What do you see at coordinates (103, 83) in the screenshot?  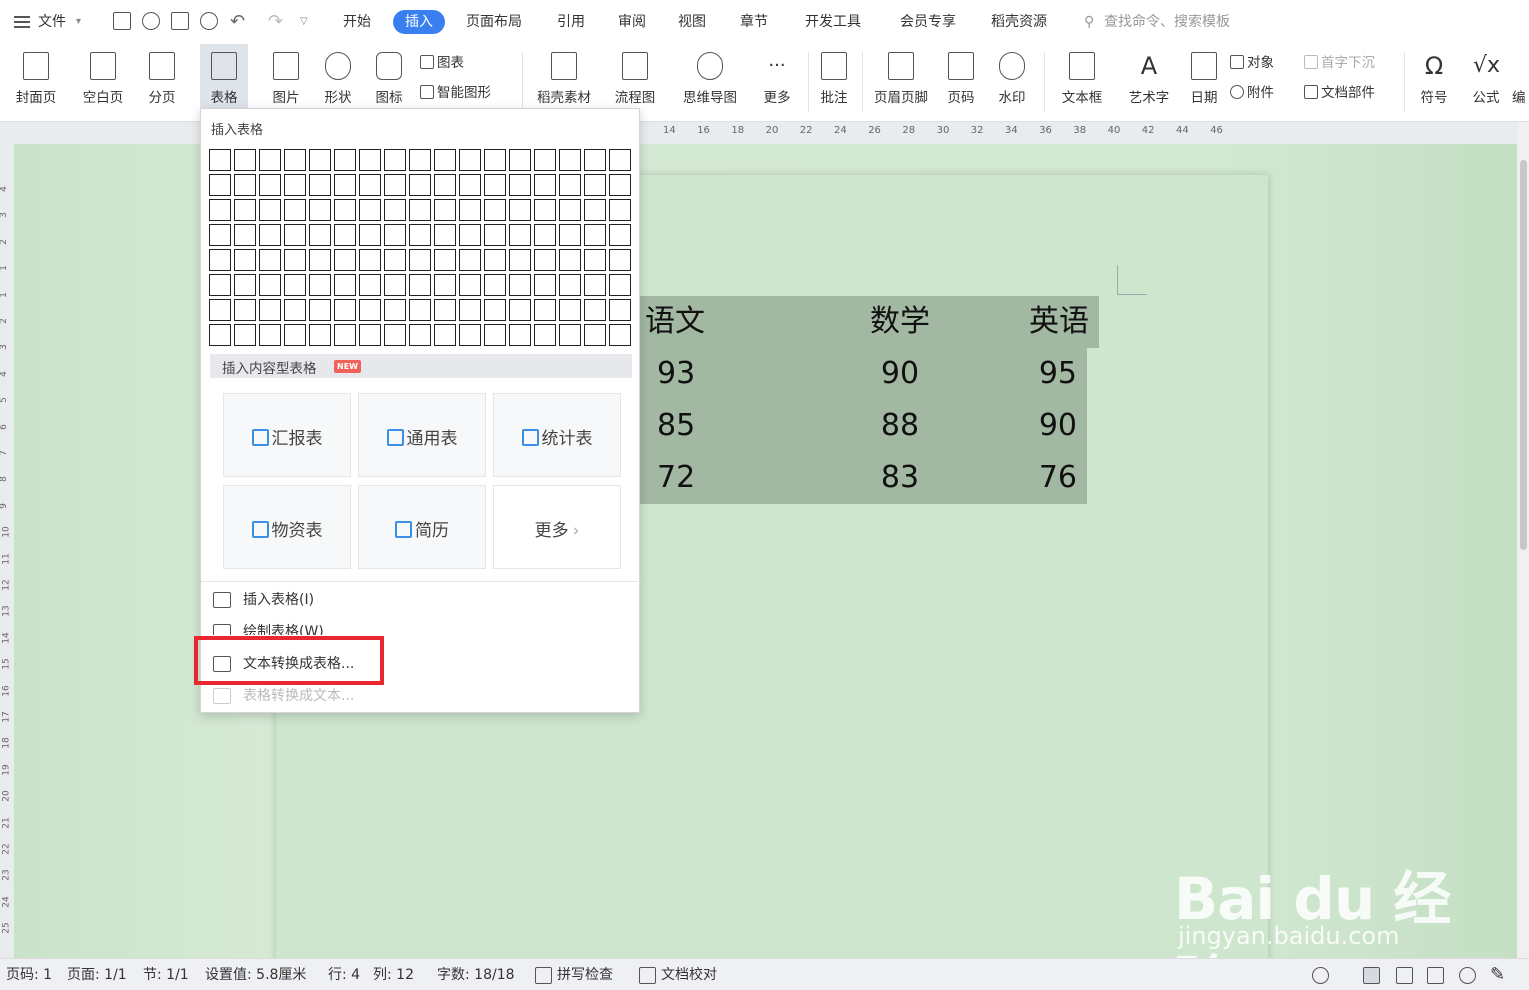 I see `blank-page-button: 空白页` at bounding box center [103, 83].